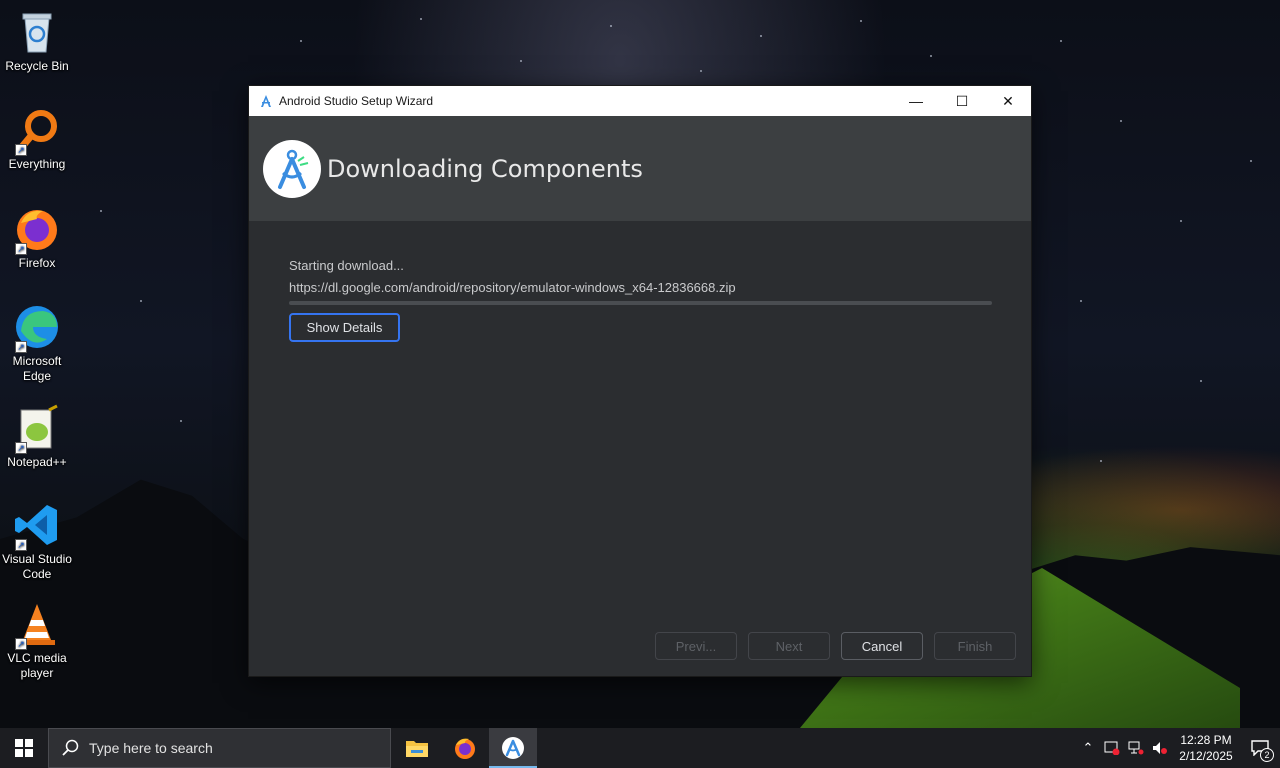 The width and height of the screenshot is (1280, 768). What do you see at coordinates (975, 646) in the screenshot?
I see `finish-button: Finish` at bounding box center [975, 646].